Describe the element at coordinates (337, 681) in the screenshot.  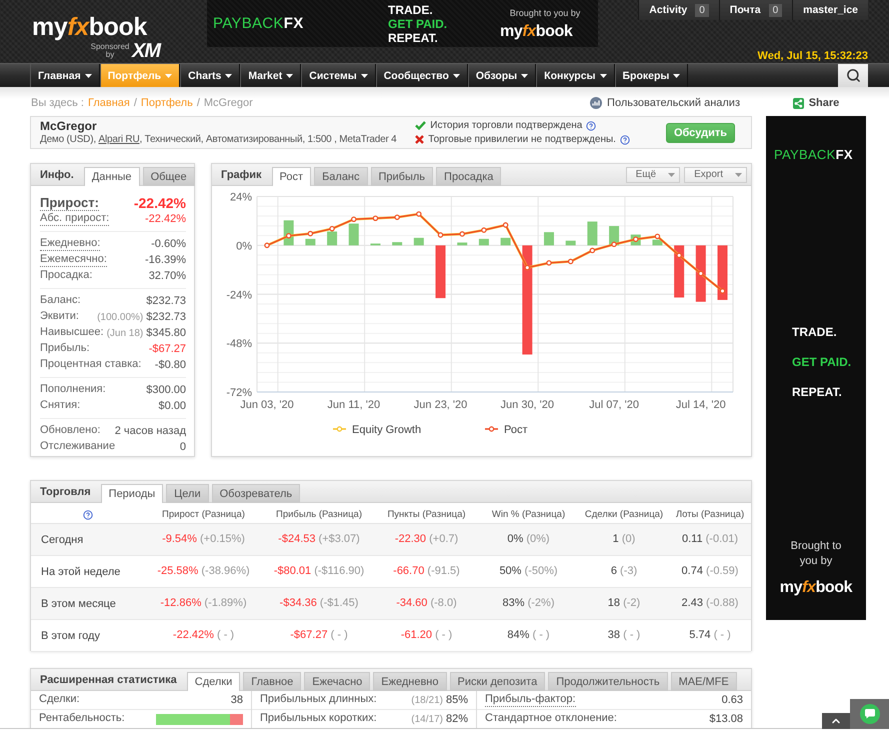
I see `tab: Ежечасно` at that location.